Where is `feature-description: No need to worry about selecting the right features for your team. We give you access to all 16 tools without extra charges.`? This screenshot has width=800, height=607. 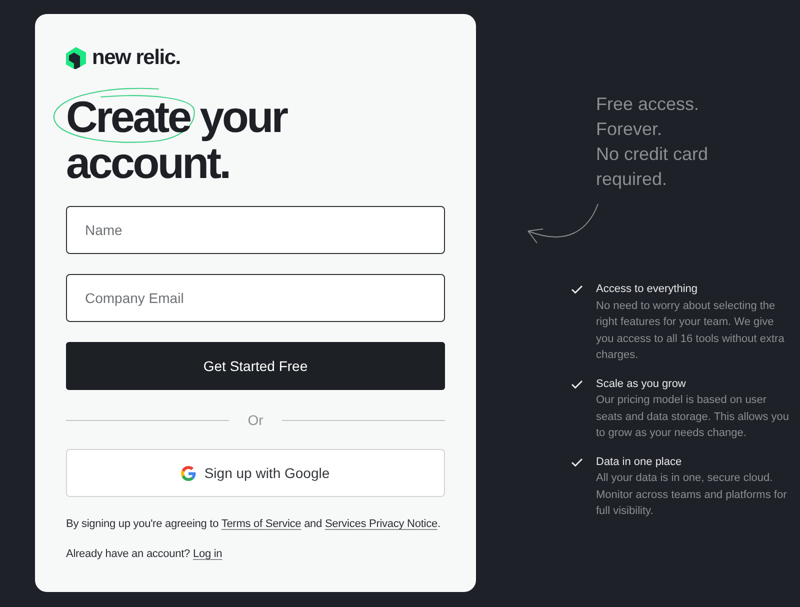 feature-description: No need to worry about selecting the right features for your team. We give you access to all 16 tools without extra charges. is located at coordinates (691, 330).